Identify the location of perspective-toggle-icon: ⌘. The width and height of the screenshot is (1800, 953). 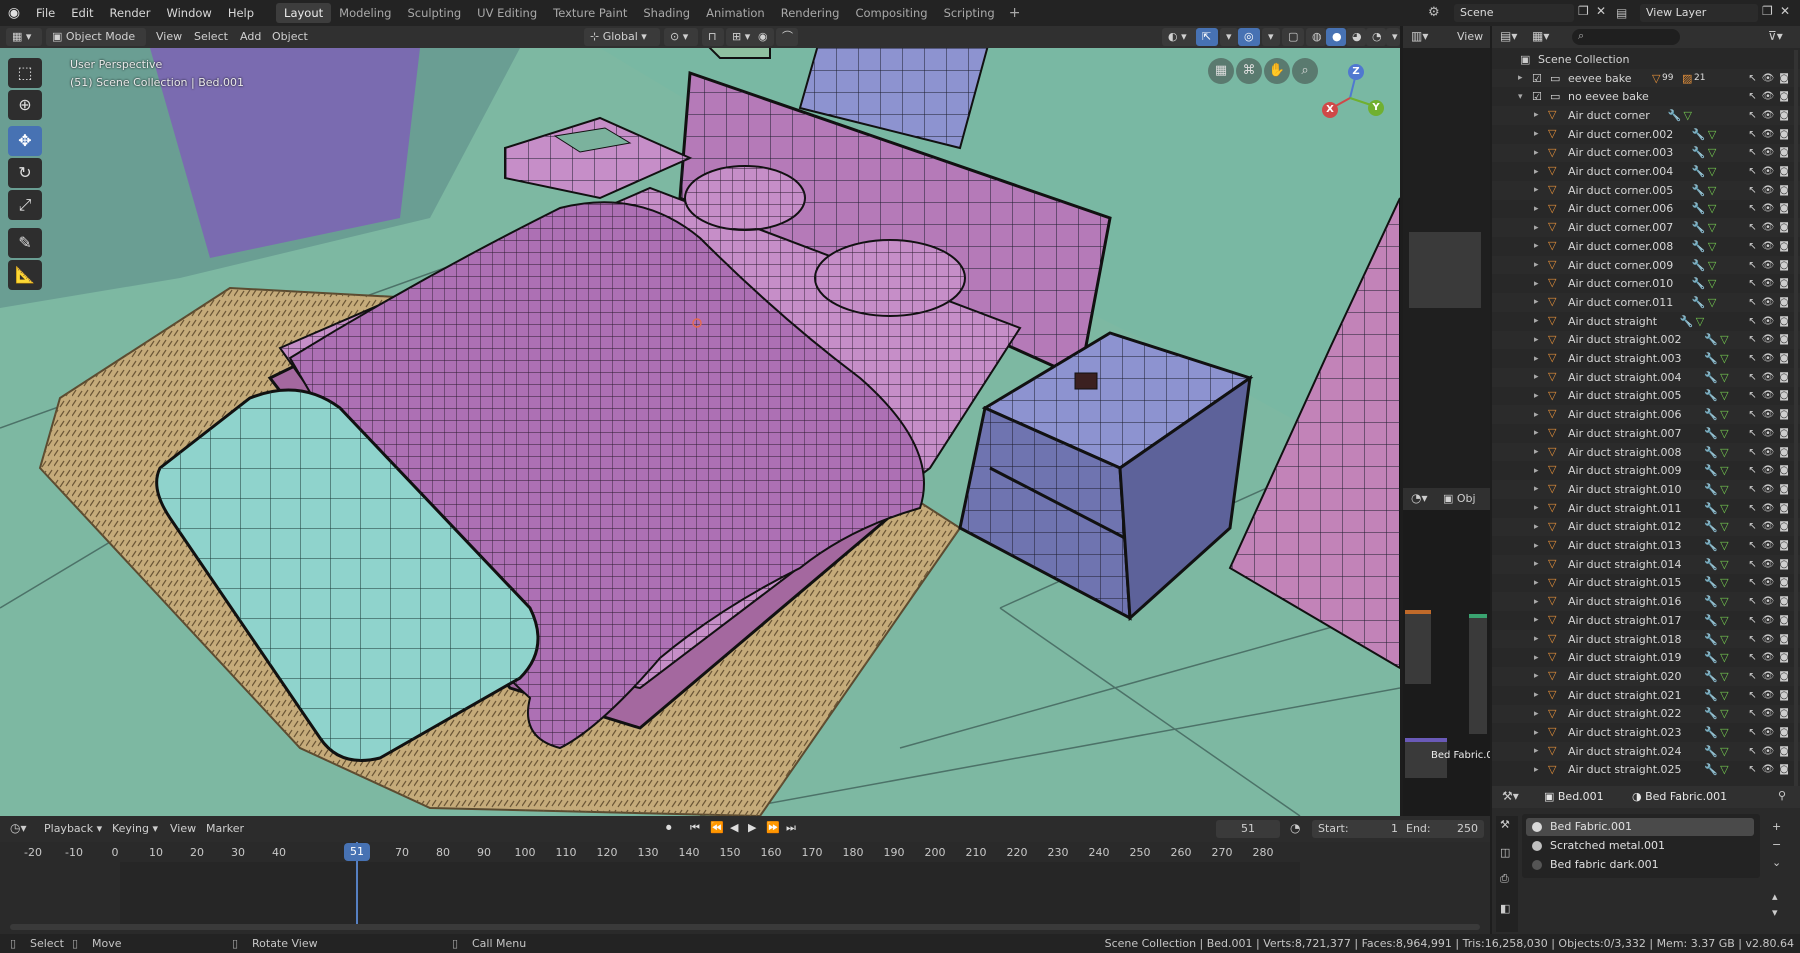
(1249, 71).